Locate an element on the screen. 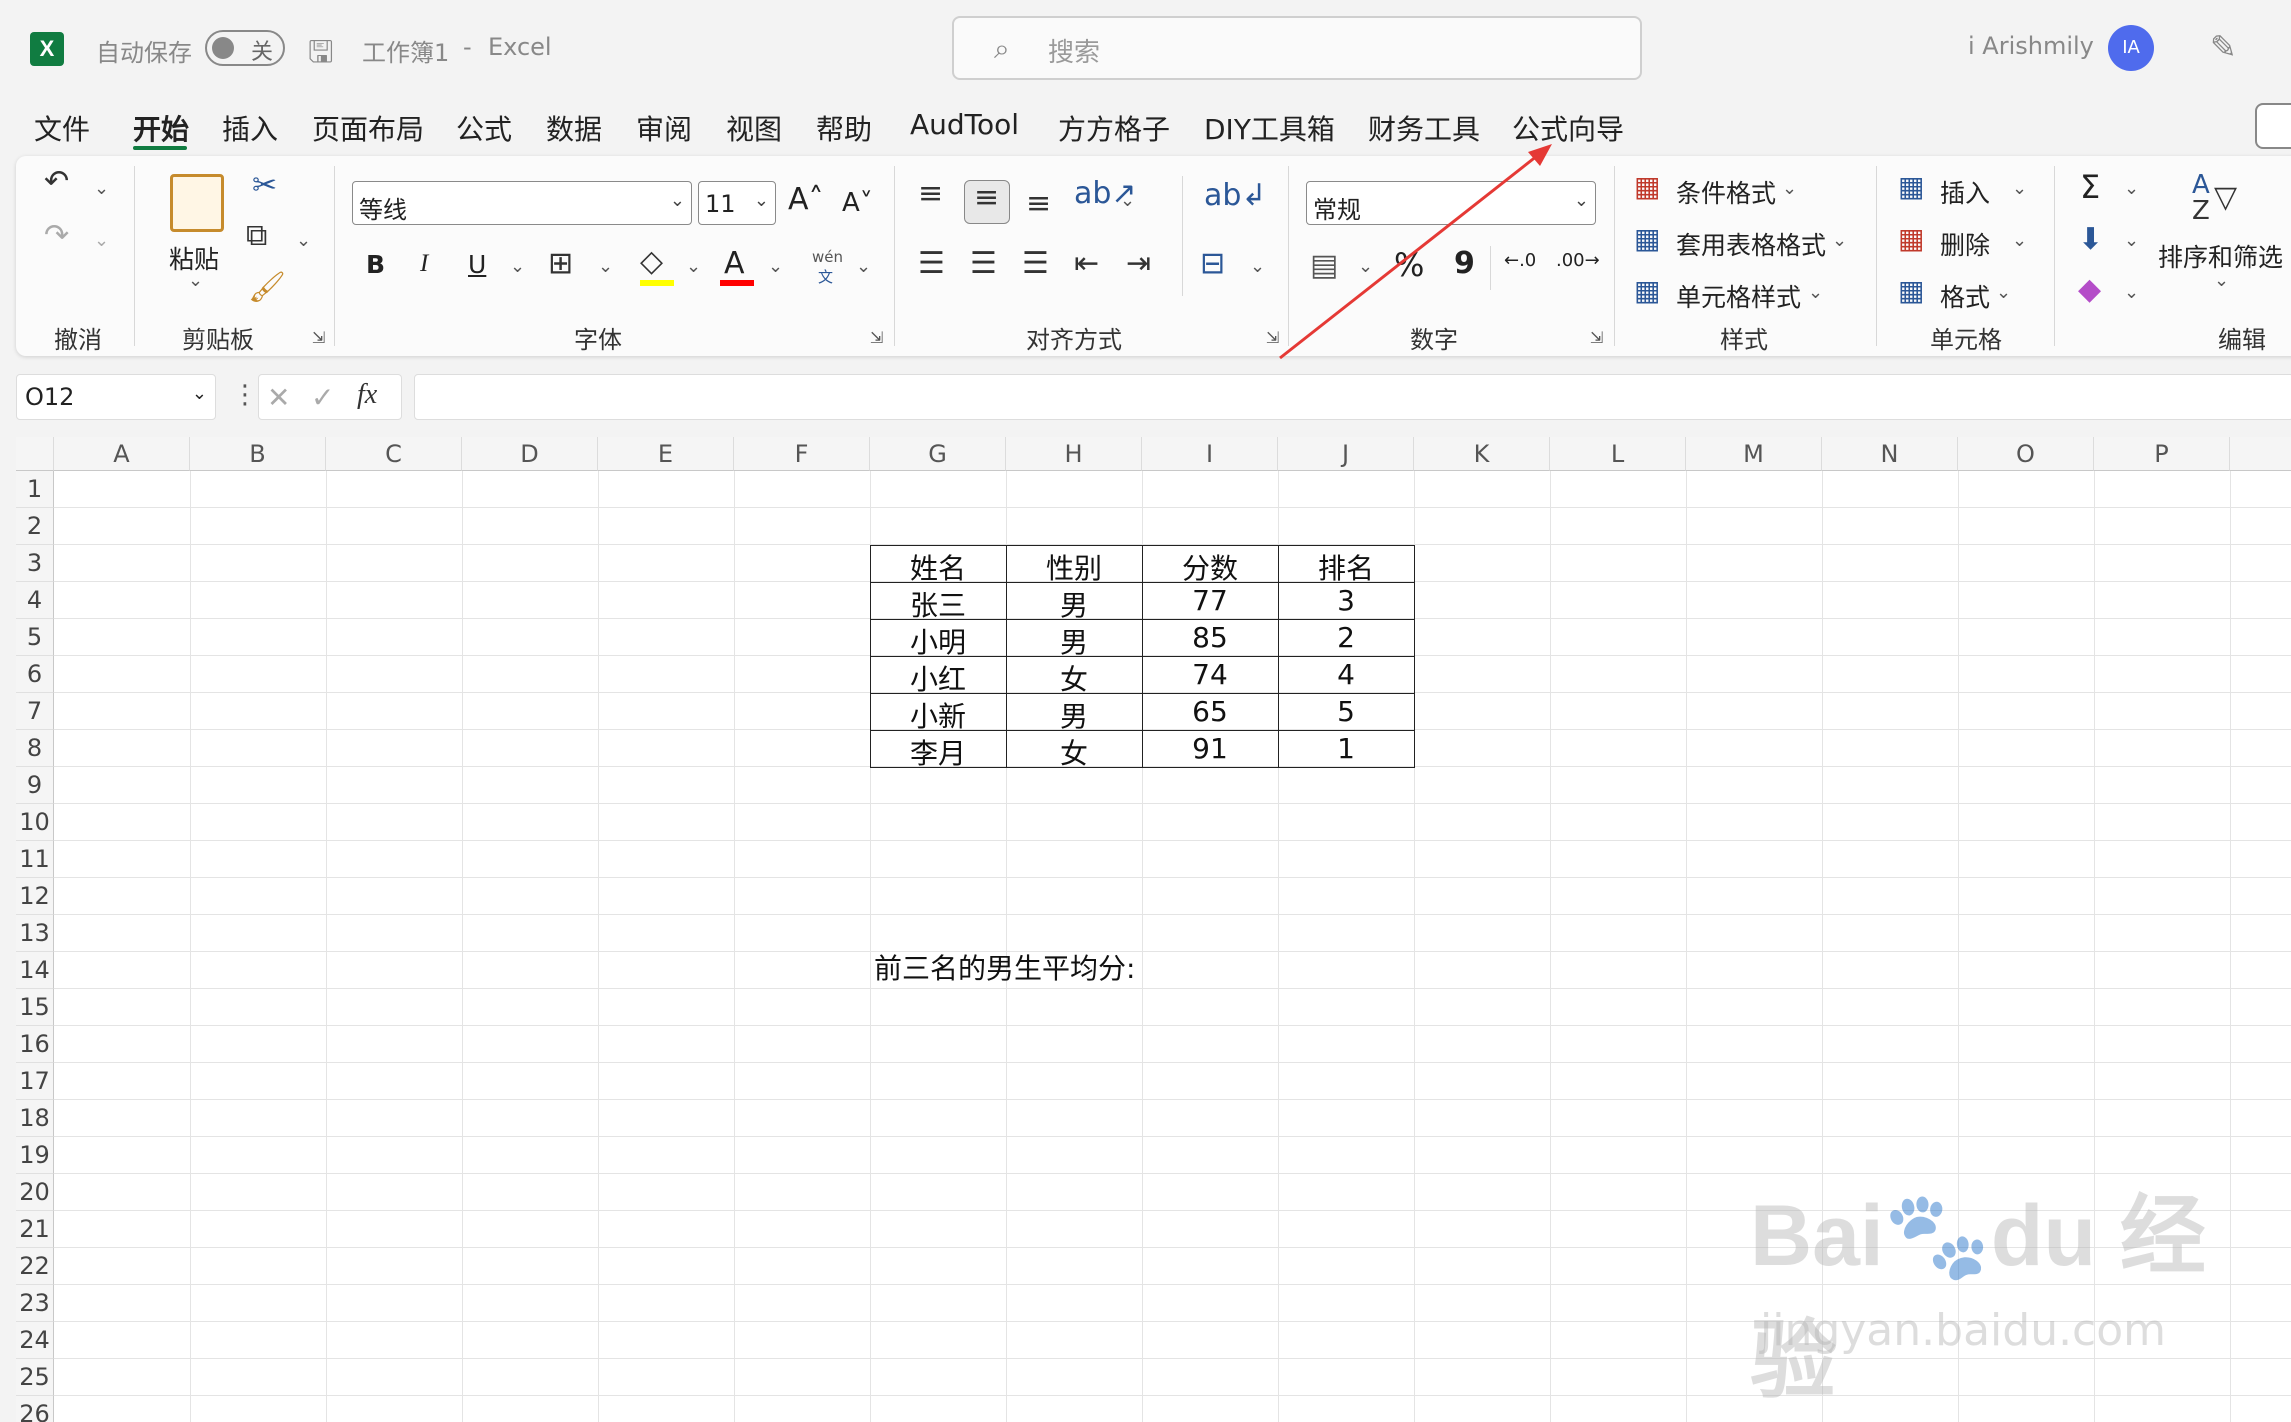  tab-view: 视图 is located at coordinates (754, 128).